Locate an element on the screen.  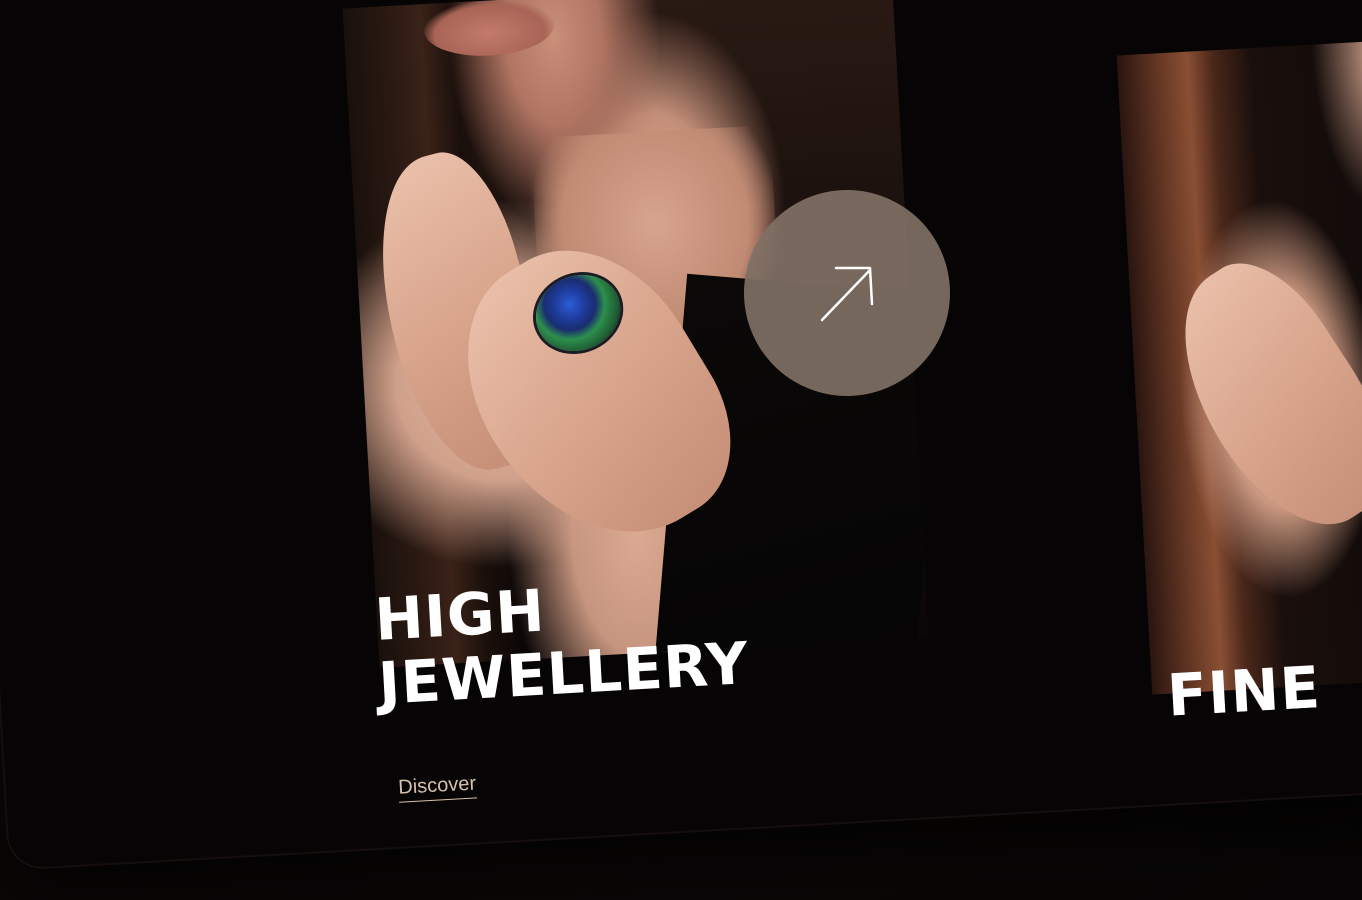
slide-image-fine is located at coordinates (1239, 366).